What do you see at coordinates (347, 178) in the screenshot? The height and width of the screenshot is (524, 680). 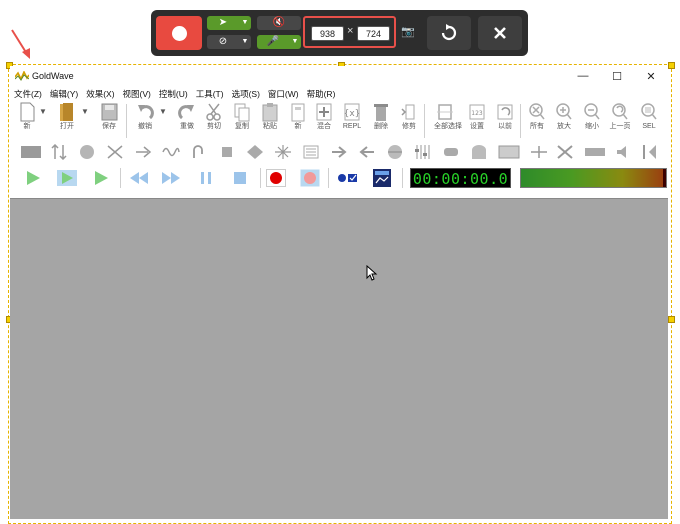 I see `control-properties-icon` at bounding box center [347, 178].